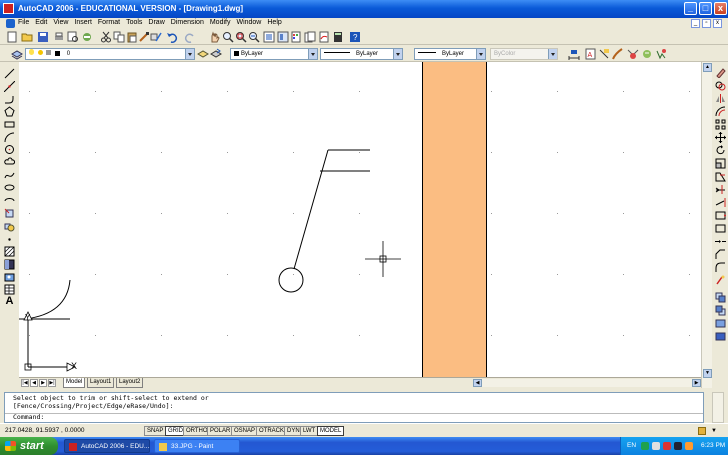 The height and width of the screenshot is (455, 728). I want to click on revision-cloud-icon, so click(9, 162).